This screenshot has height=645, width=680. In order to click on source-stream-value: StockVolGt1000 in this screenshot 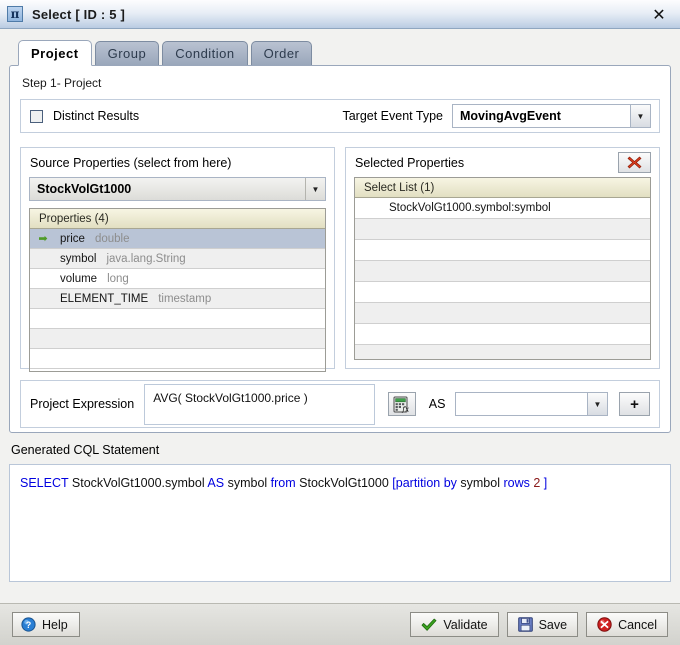, I will do `click(84, 189)`.